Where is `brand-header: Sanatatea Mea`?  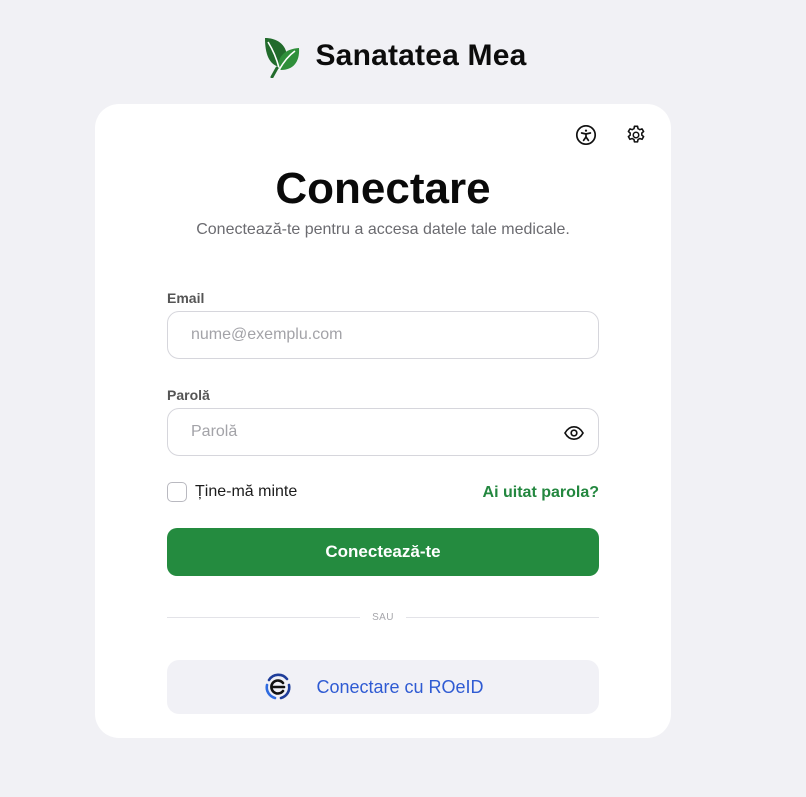
brand-header: Sanatatea Mea is located at coordinates (403, 56).